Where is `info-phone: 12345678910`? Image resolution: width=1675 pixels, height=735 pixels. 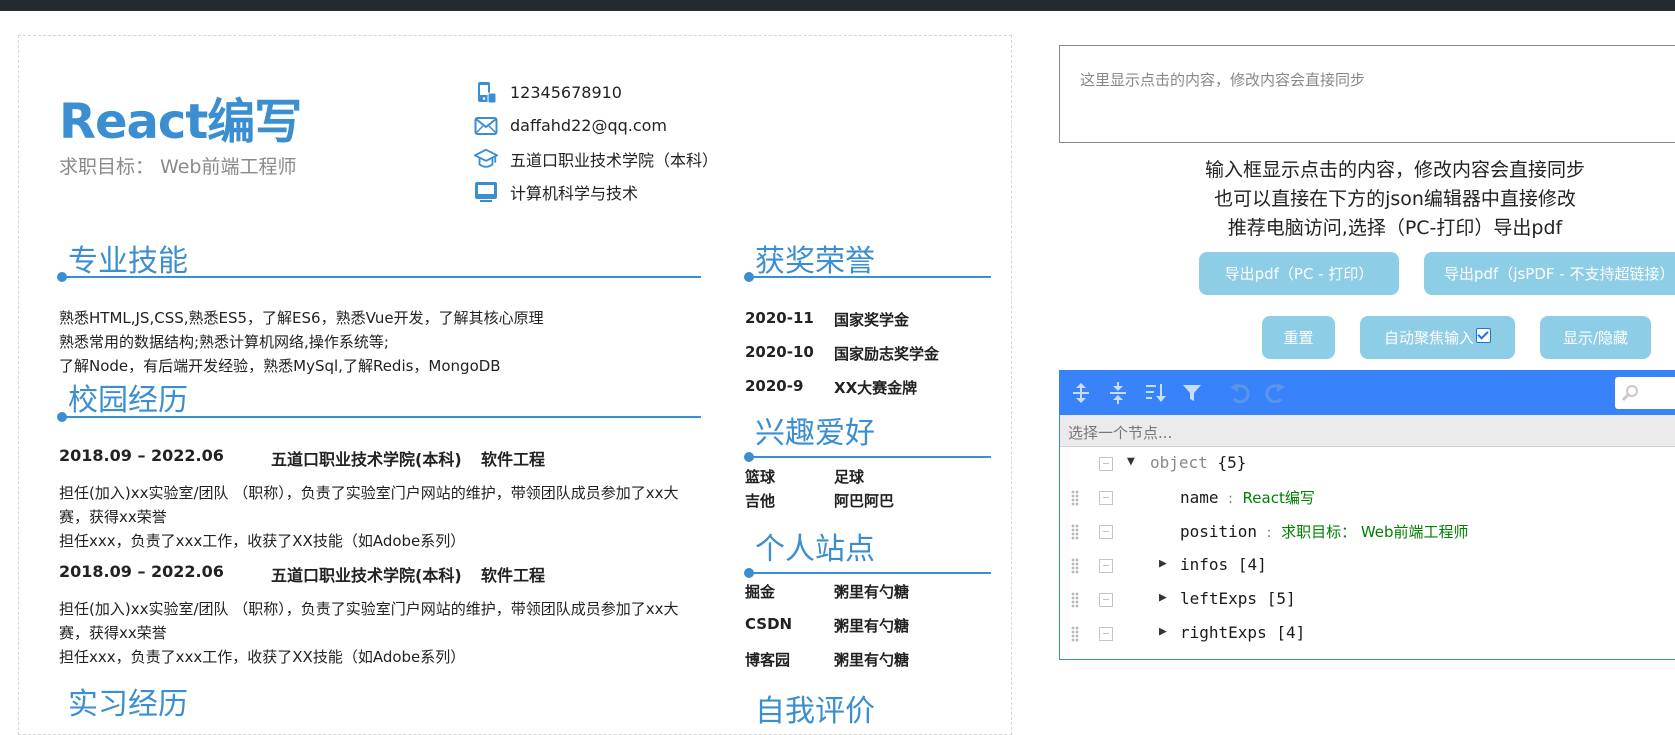
info-phone: 12345678910 is located at coordinates (596, 92).